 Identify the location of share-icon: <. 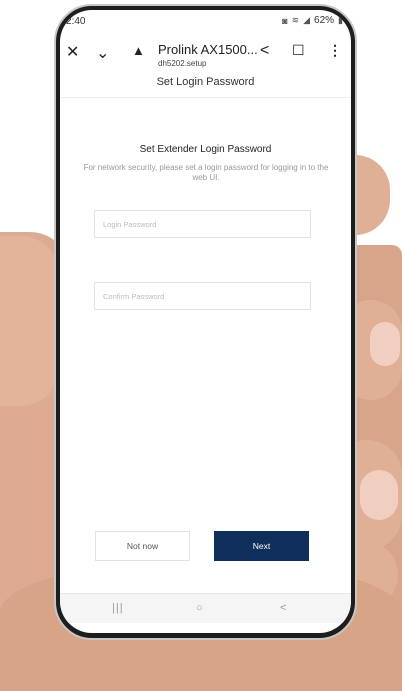
(264, 51).